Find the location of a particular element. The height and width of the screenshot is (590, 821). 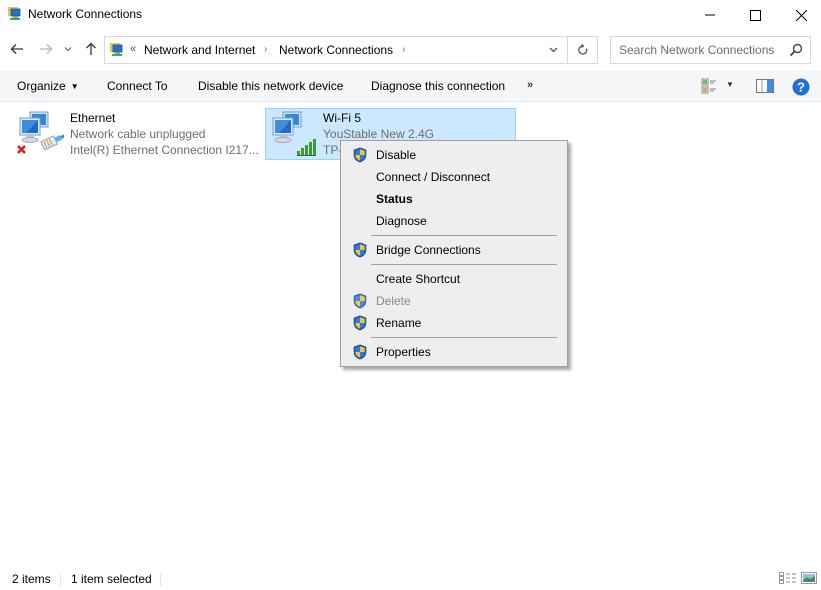

arrow-up-icon is located at coordinates (91, 48).